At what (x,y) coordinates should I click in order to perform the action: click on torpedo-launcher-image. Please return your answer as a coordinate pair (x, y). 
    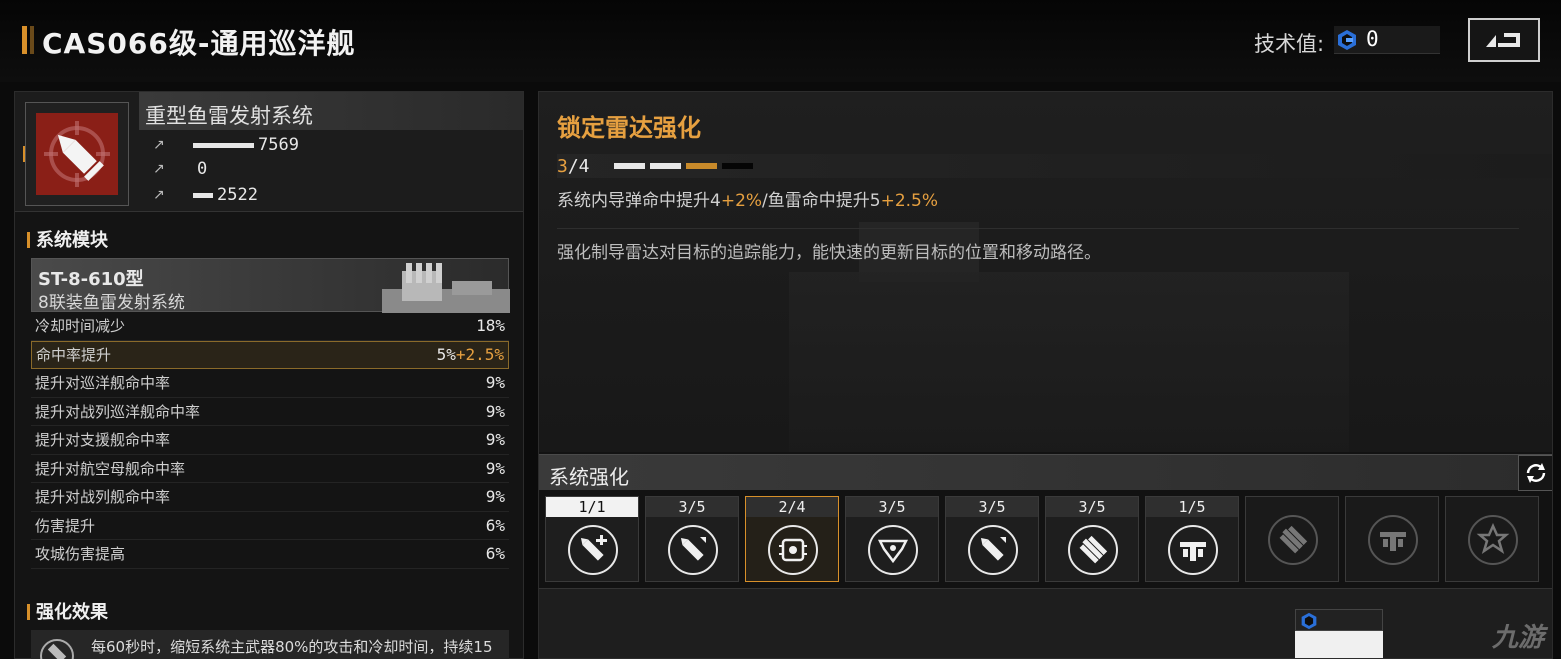
    Looking at the image, I should click on (446, 288).